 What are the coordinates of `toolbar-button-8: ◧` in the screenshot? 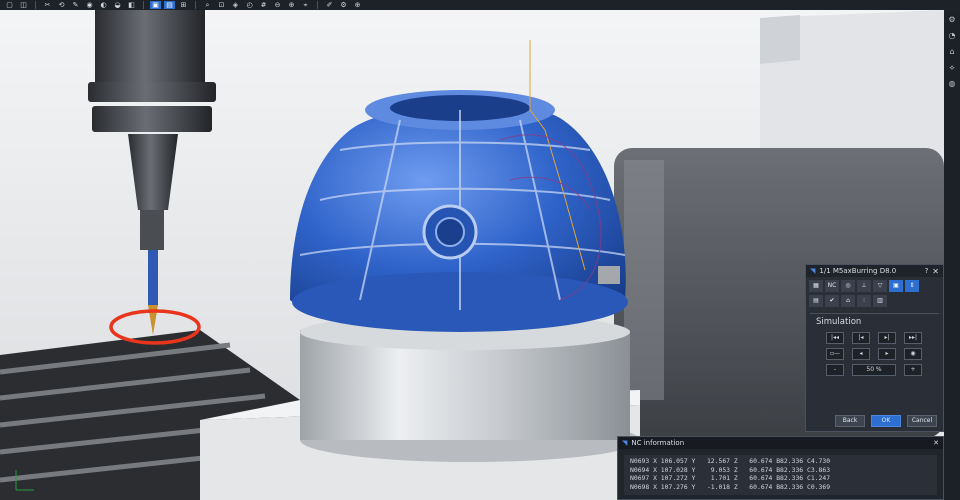 It's located at (131, 5).